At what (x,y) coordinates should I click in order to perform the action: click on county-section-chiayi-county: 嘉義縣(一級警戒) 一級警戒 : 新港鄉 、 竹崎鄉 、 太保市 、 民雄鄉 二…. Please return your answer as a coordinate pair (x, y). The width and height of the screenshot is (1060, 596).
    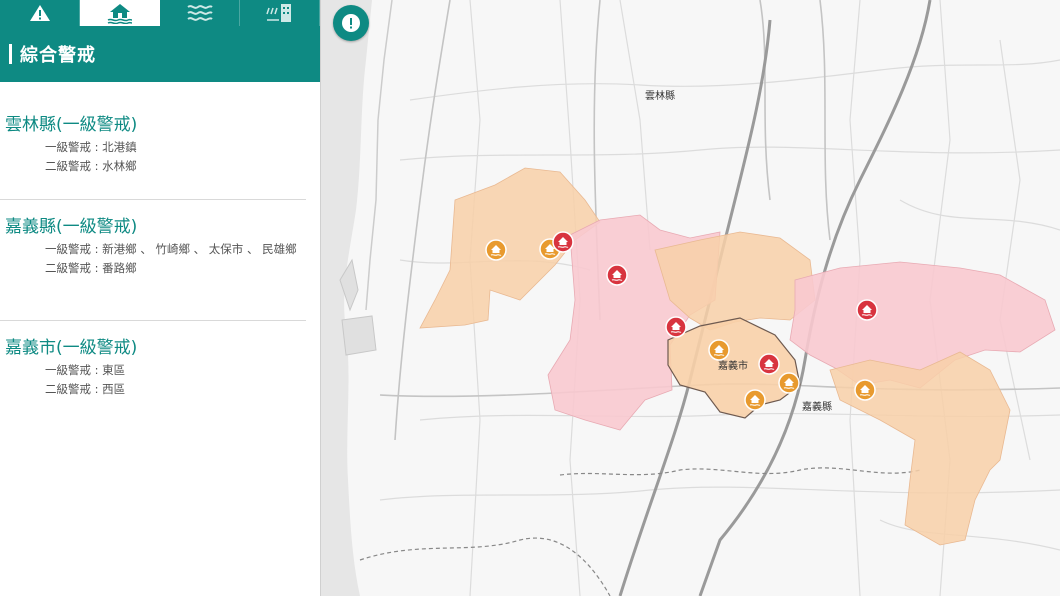
    Looking at the image, I should click on (160, 246).